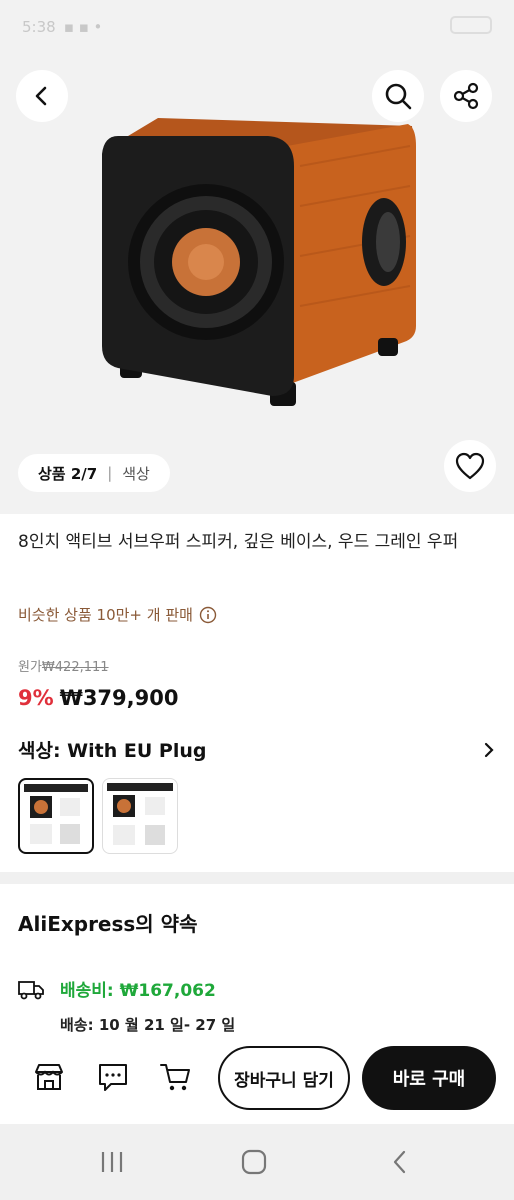 Image resolution: width=514 pixels, height=1200 pixels. What do you see at coordinates (138, 991) in the screenshot?
I see `shipping-cost: 배송비: ₩167,062` at bounding box center [138, 991].